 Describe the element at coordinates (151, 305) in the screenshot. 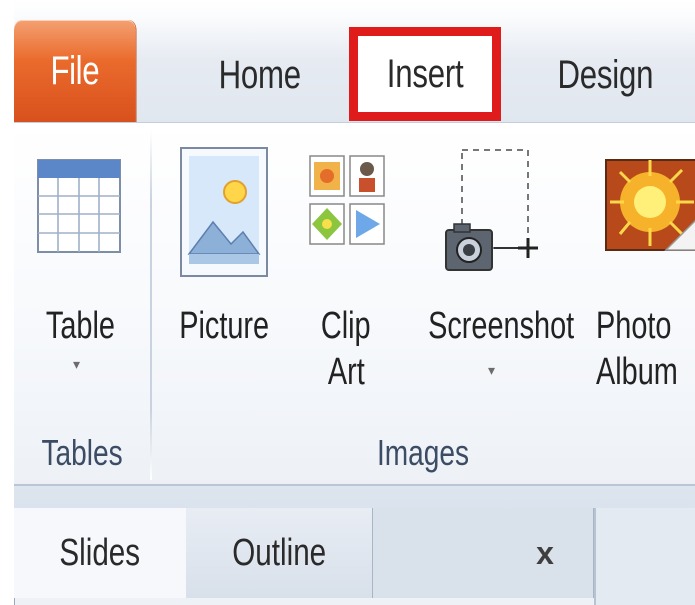

I see `group-separator` at that location.